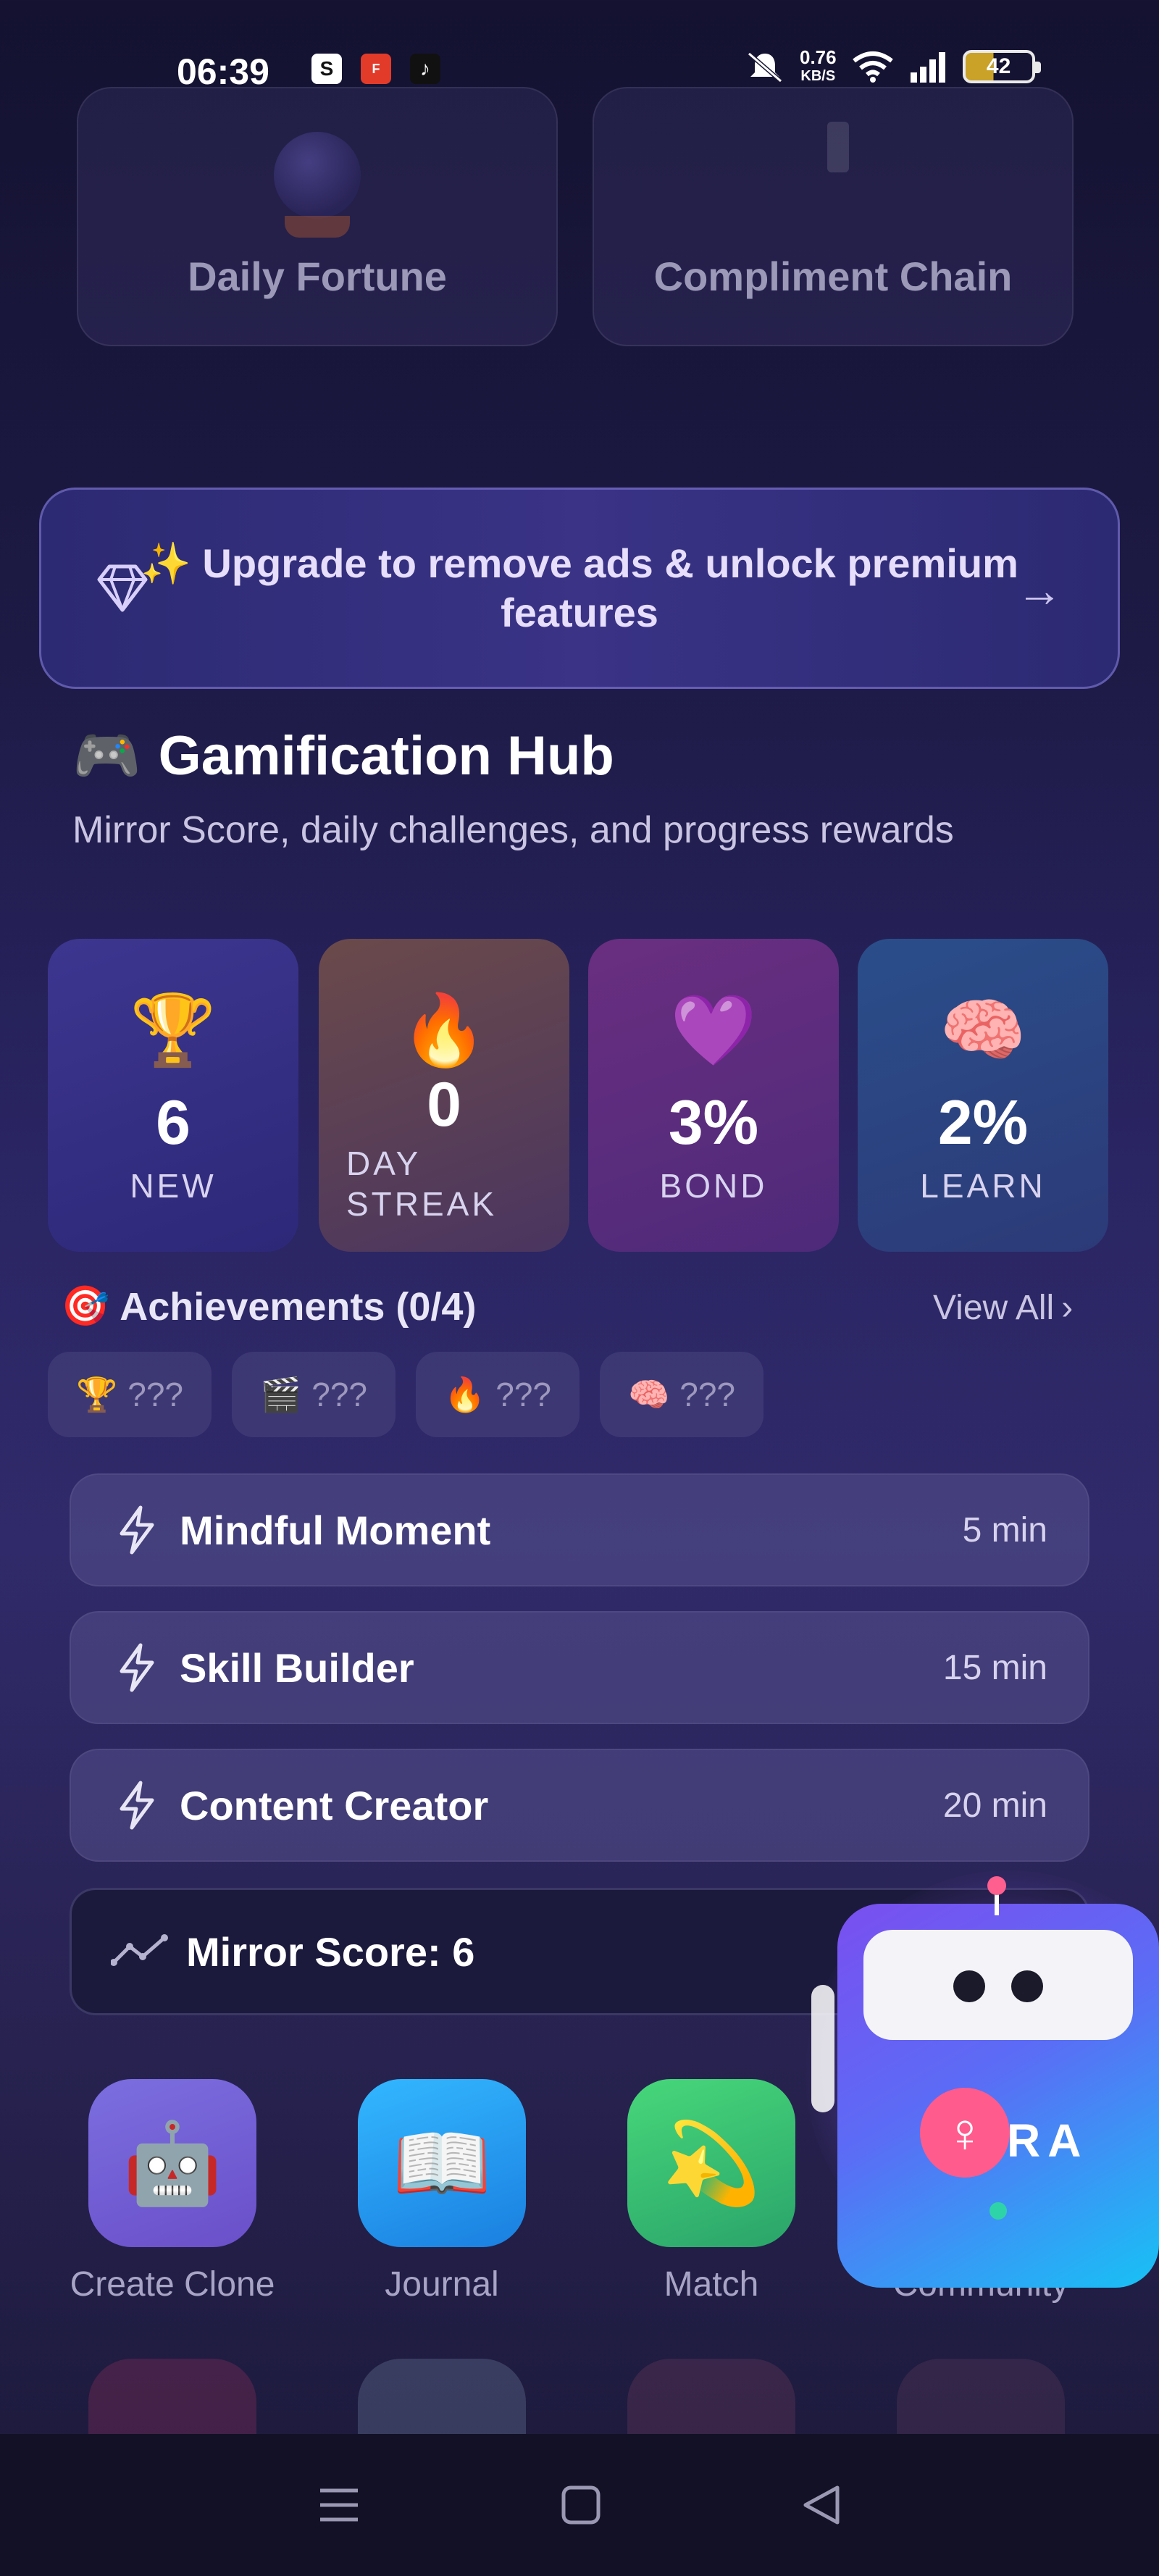 This screenshot has height=2576, width=1159. Describe the element at coordinates (335, 1530) in the screenshot. I see `challenge-name: Mindful Moment` at that location.